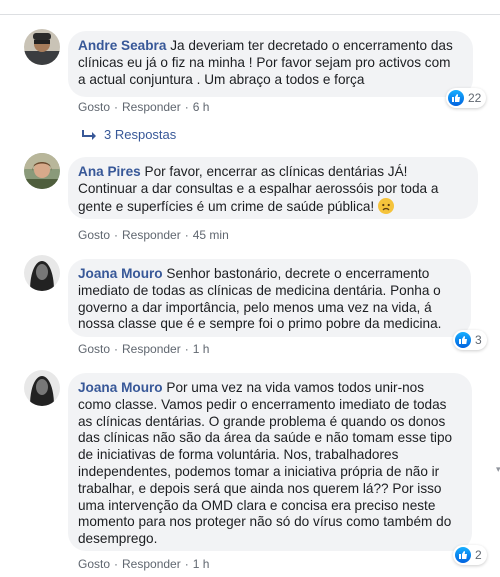 Image resolution: width=500 pixels, height=577 pixels. I want to click on reaction-number: 3, so click(478, 340).